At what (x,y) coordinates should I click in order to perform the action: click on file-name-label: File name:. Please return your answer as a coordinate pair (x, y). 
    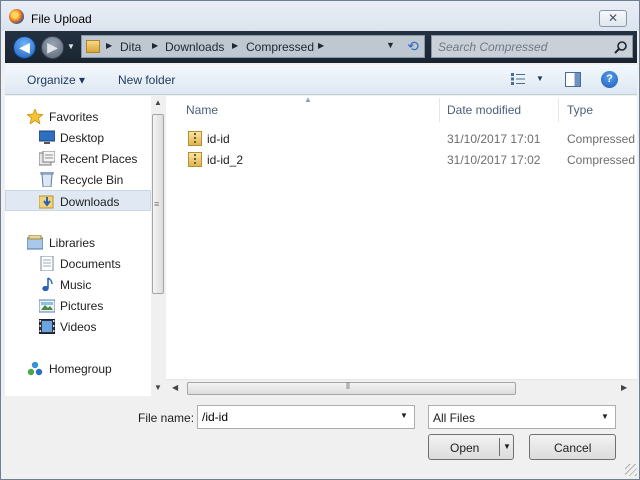
    Looking at the image, I should click on (166, 418).